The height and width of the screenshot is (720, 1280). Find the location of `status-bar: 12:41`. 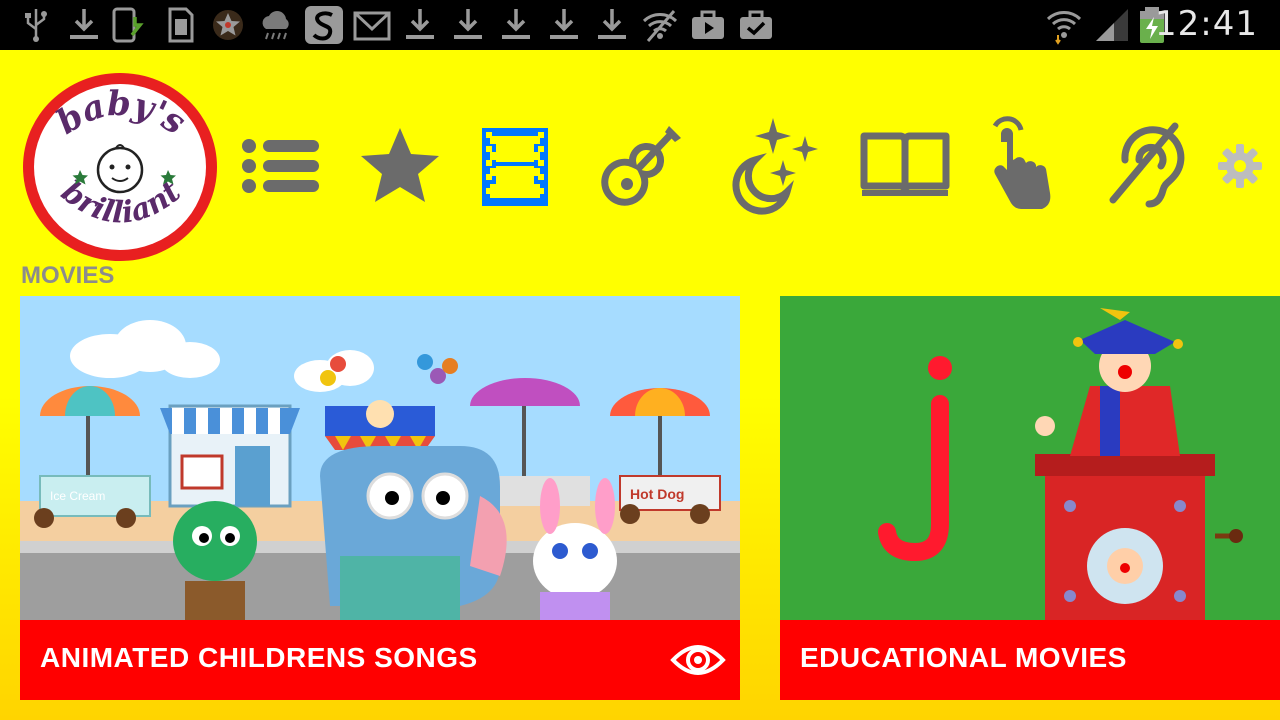

status-bar: 12:41 is located at coordinates (640, 25).